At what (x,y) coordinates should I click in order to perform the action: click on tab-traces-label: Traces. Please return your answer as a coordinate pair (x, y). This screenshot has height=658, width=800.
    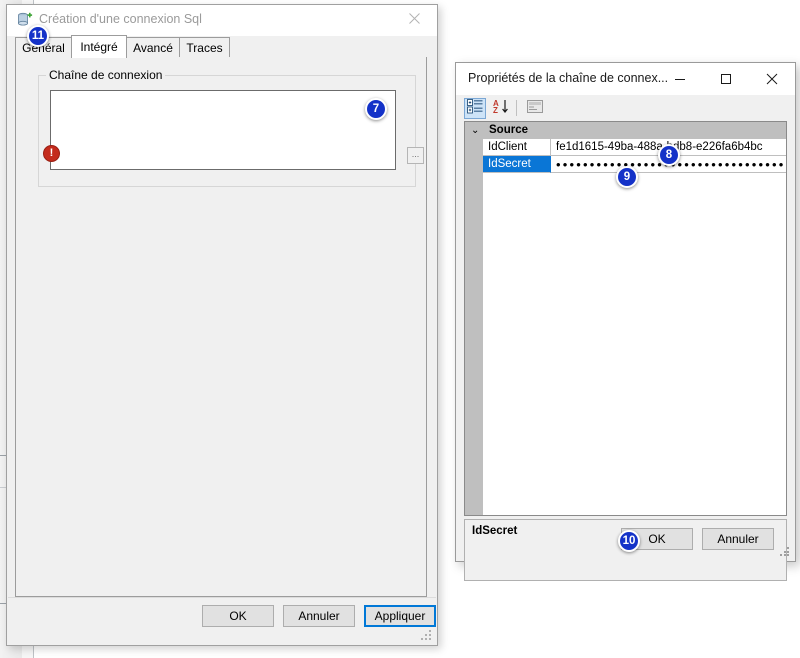
    Looking at the image, I should click on (204, 47).